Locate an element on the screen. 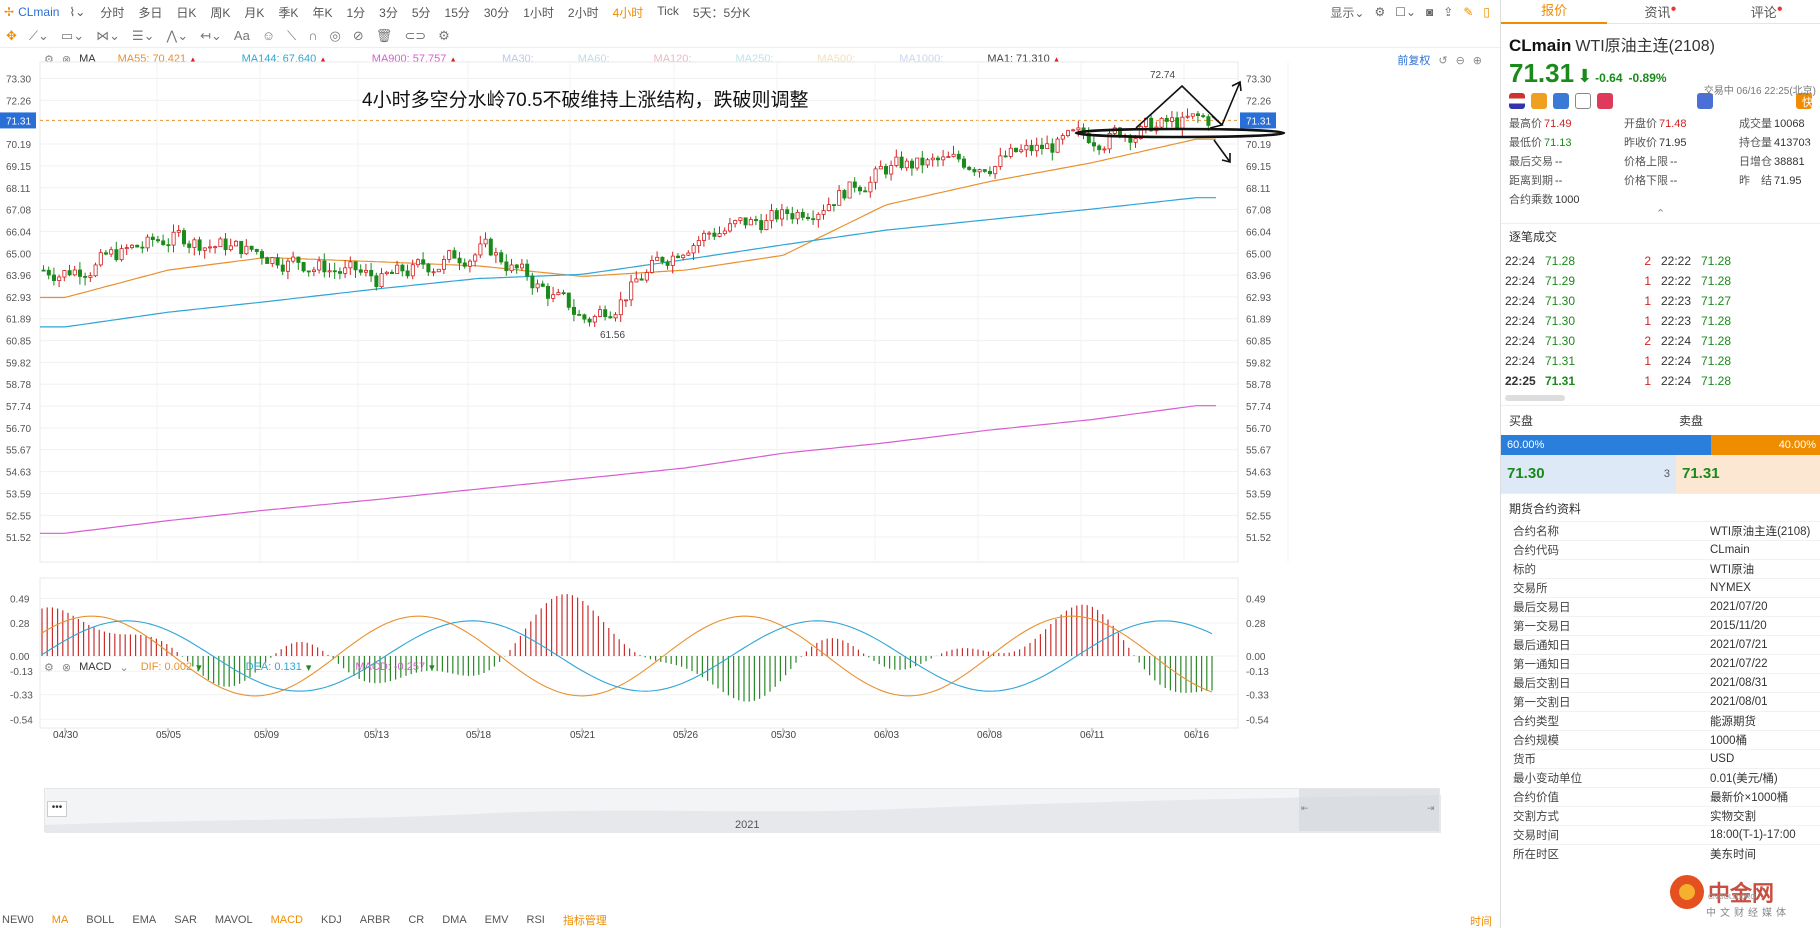  timeframe-tab: Tick is located at coordinates (668, 12).